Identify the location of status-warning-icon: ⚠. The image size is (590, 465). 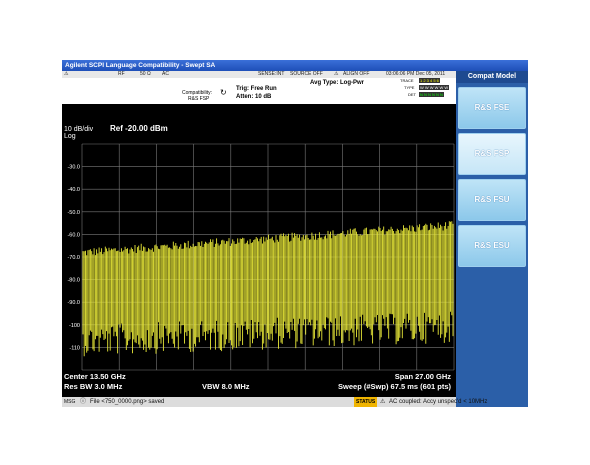
(383, 402).